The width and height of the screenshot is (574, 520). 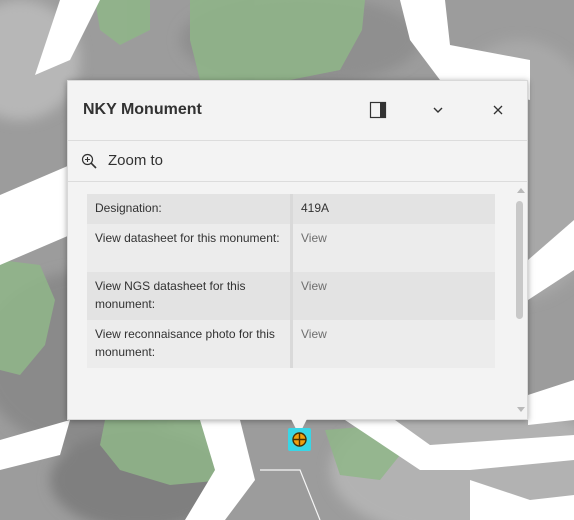 What do you see at coordinates (190, 296) in the screenshot?
I see `field-label: View NGS datasheet for this monument:` at bounding box center [190, 296].